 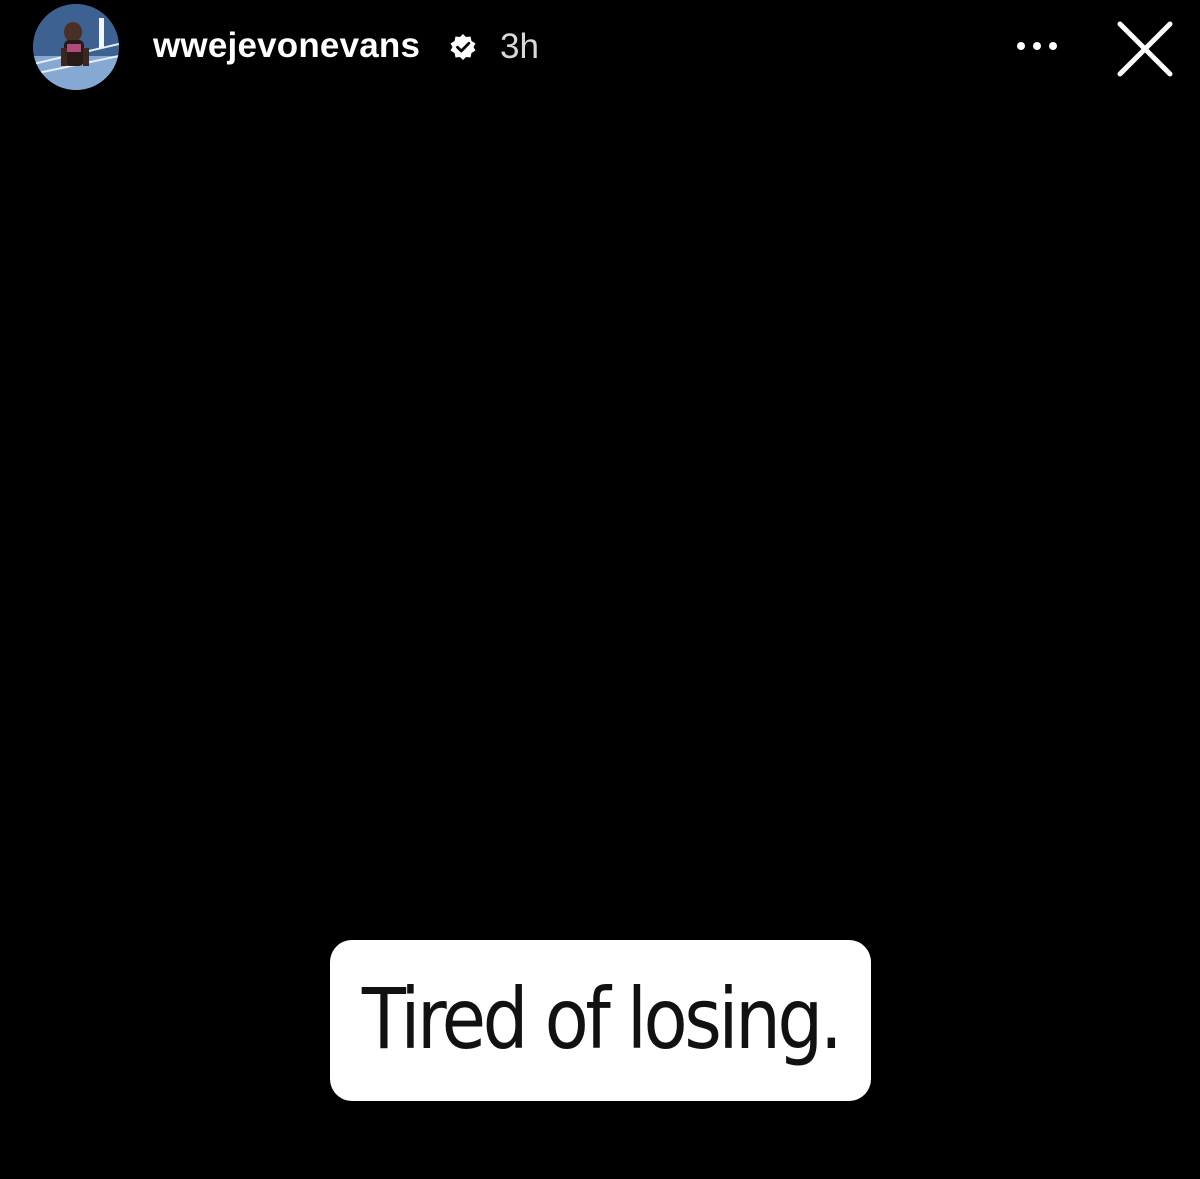 I want to click on avatar, so click(x=76, y=47).